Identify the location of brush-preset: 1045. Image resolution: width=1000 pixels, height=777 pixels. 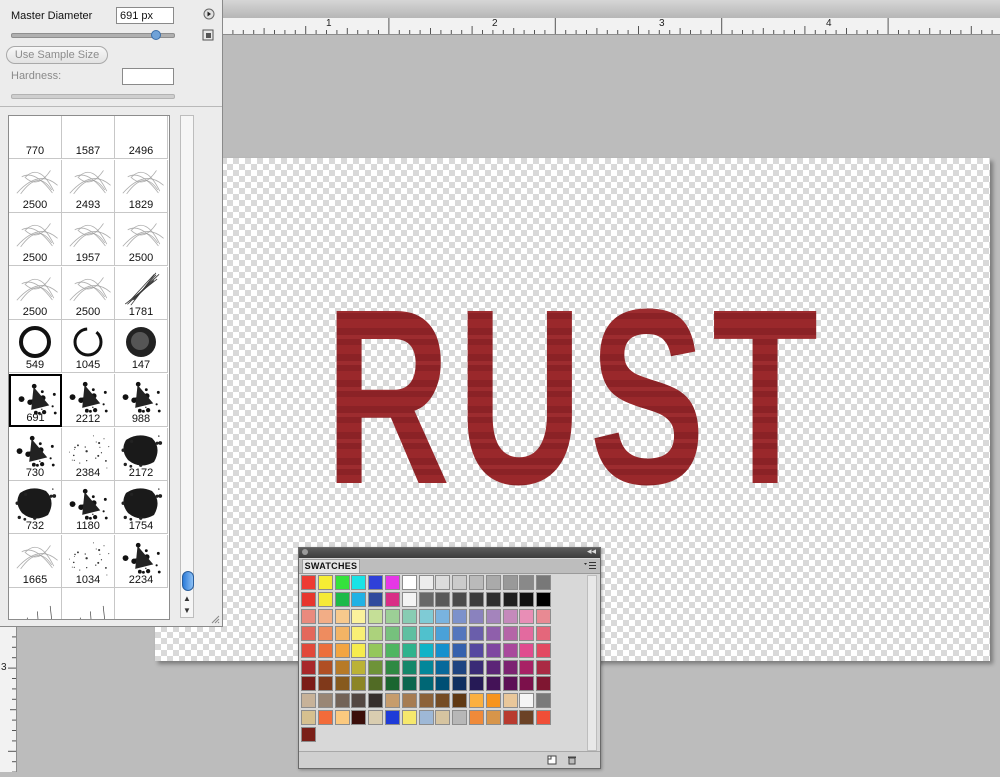
(88, 347).